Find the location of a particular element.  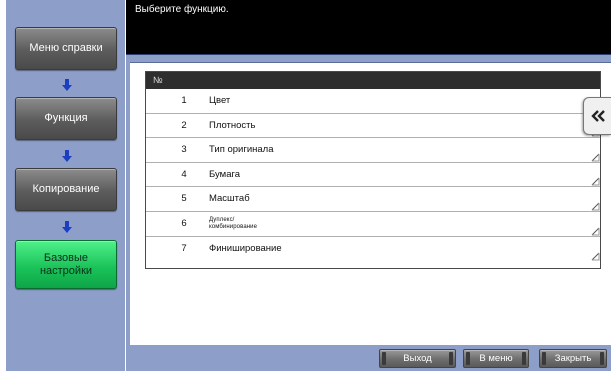

table-row: 4 Бумага is located at coordinates (373, 175).